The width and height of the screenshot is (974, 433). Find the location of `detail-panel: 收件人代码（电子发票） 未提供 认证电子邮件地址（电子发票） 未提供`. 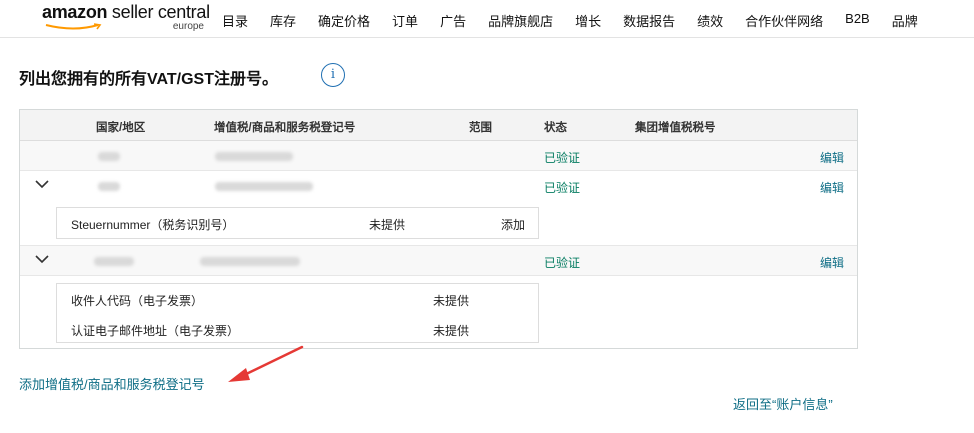

detail-panel: 收件人代码（电子发票） 未提供 认证电子邮件地址（电子发票） 未提供 is located at coordinates (297, 313).